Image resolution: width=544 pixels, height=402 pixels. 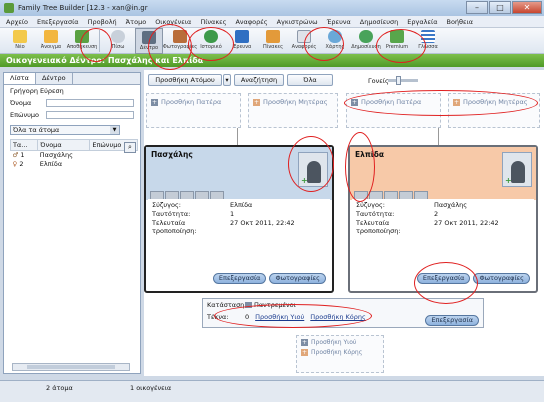 I want to click on history-button: Ιστορικό, so click(x=211, y=41).